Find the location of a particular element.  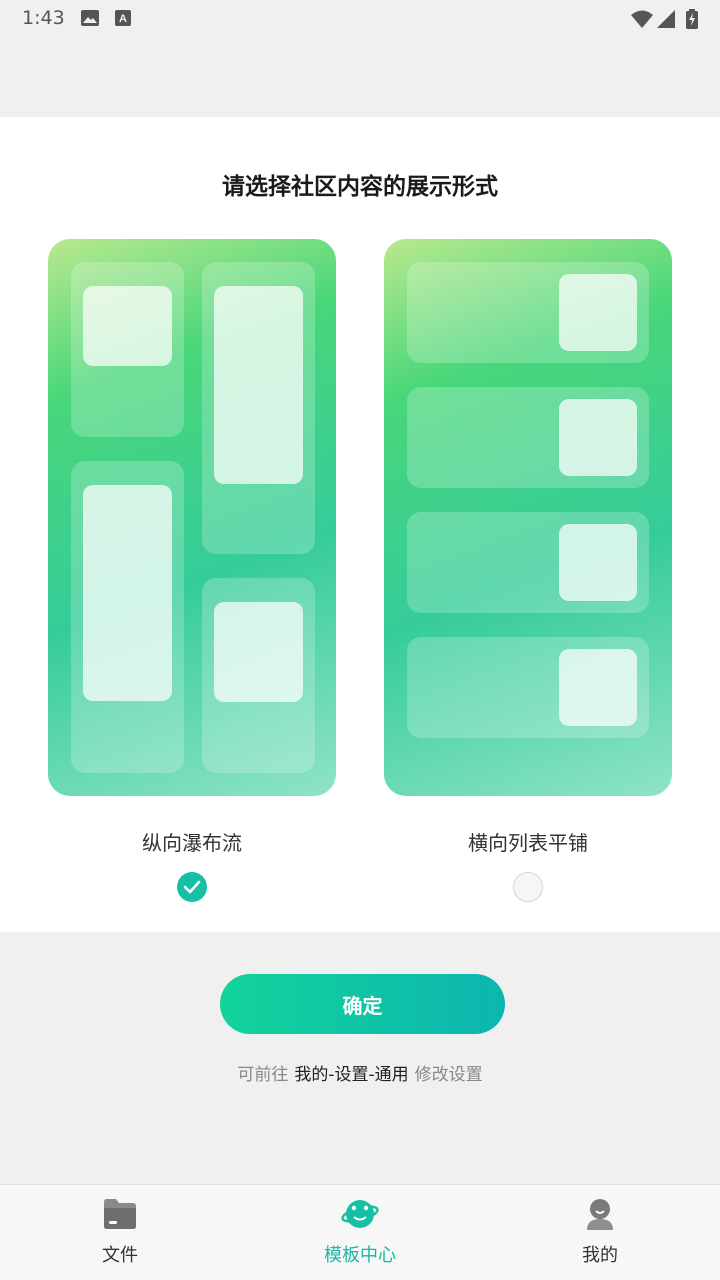

signal-icon is located at coordinates (666, 21).